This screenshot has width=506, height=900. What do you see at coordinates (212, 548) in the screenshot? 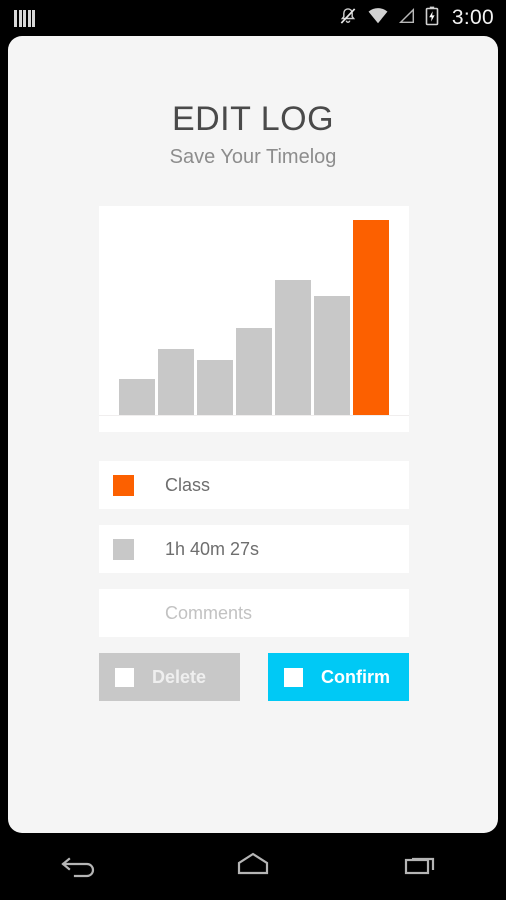
I see `duration-label: 1h 40m 27s` at bounding box center [212, 548].